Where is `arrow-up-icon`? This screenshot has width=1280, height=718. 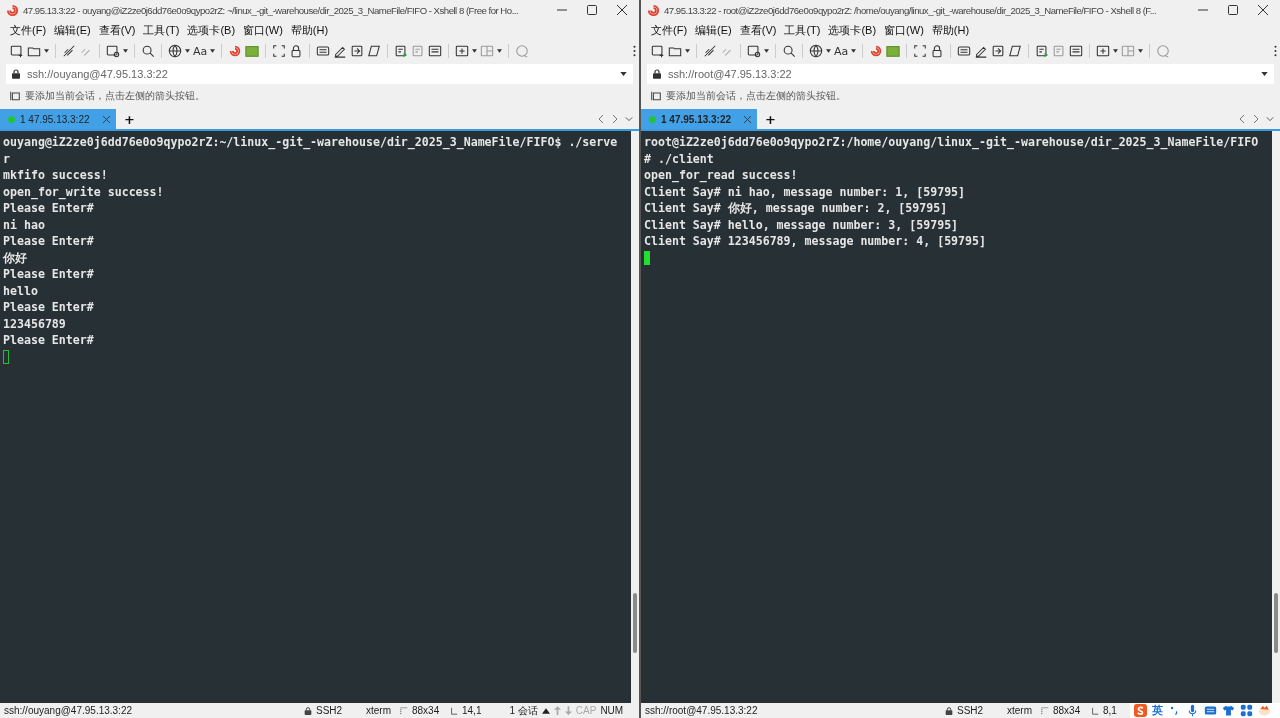
arrow-up-icon is located at coordinates (557, 710).